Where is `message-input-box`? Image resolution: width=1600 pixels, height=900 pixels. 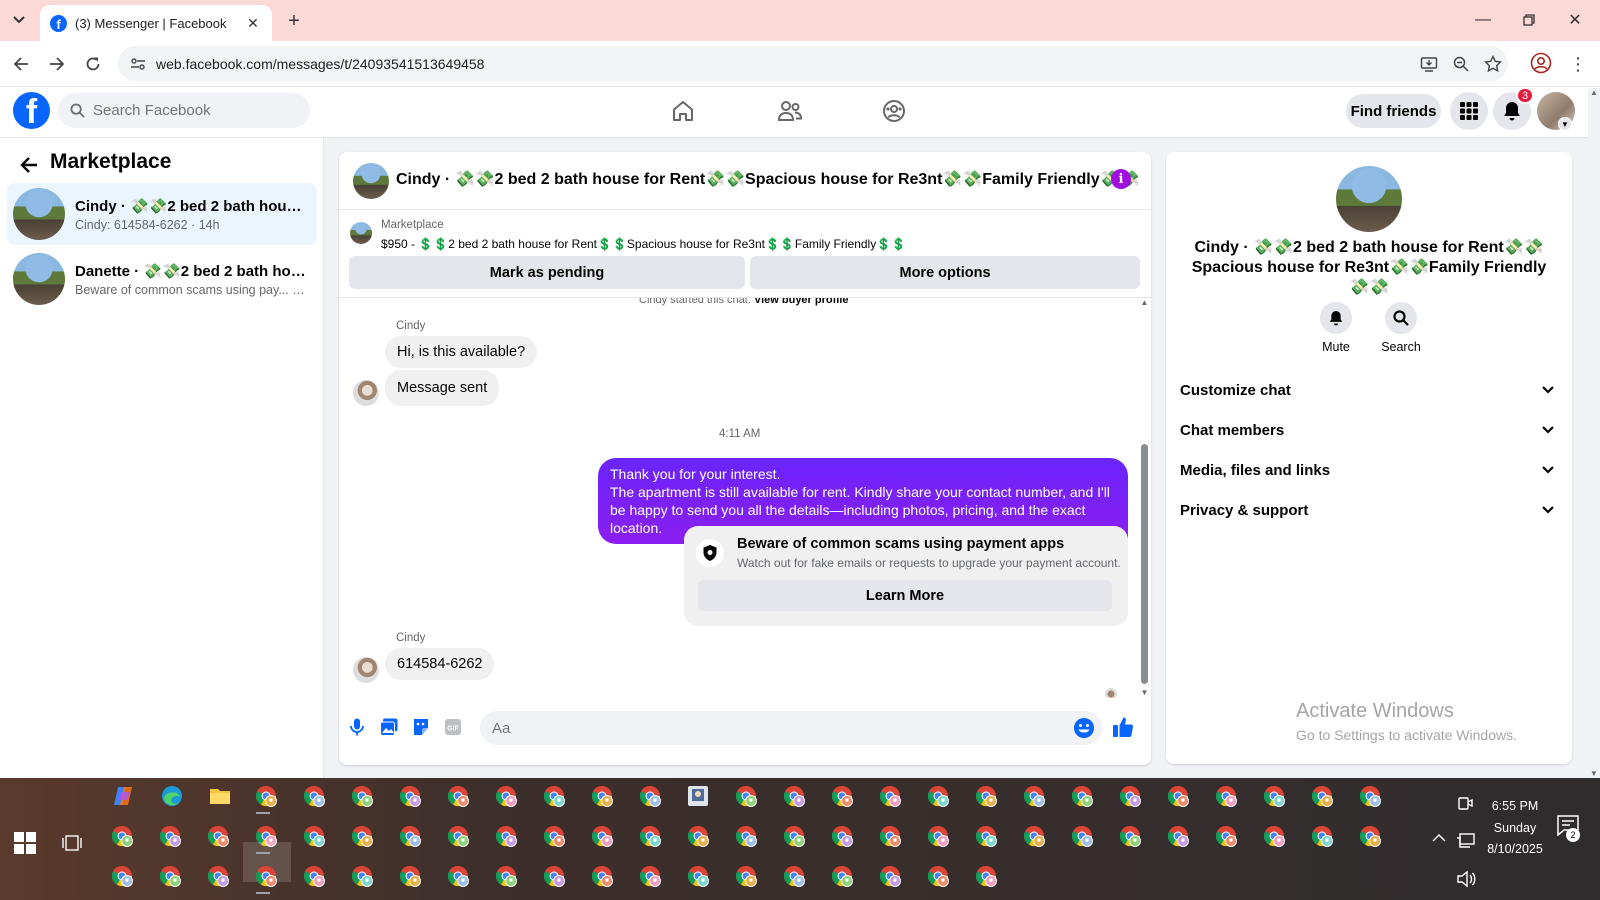
message-input-box is located at coordinates (791, 728).